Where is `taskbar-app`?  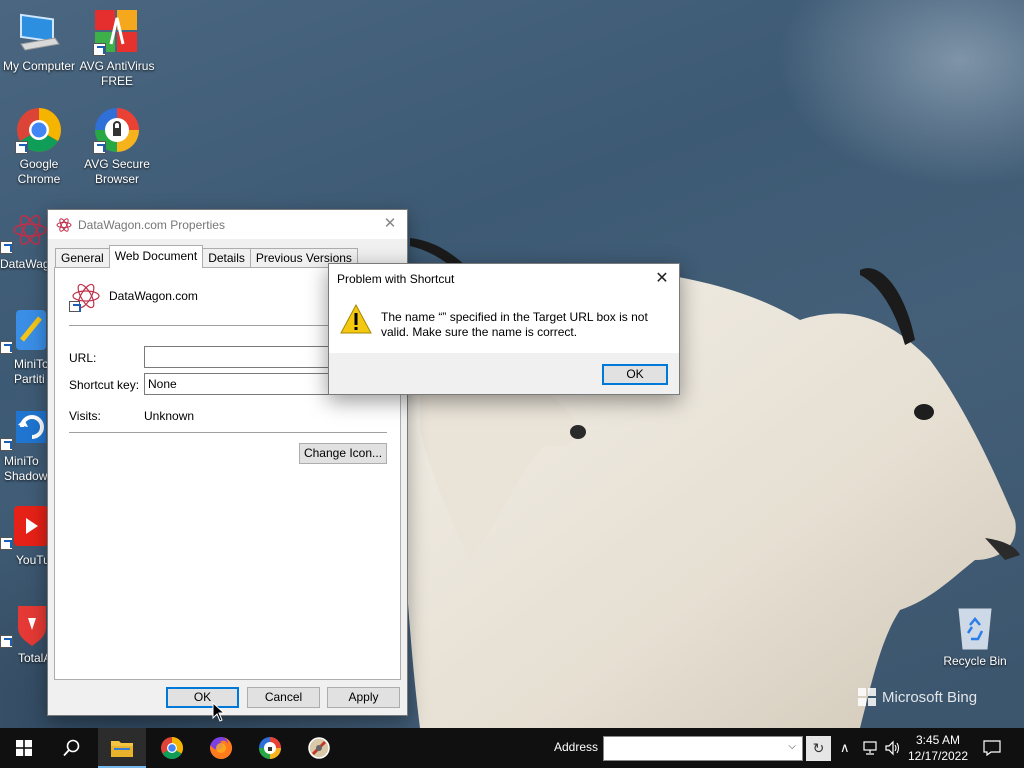
taskbar-app is located at coordinates (319, 748).